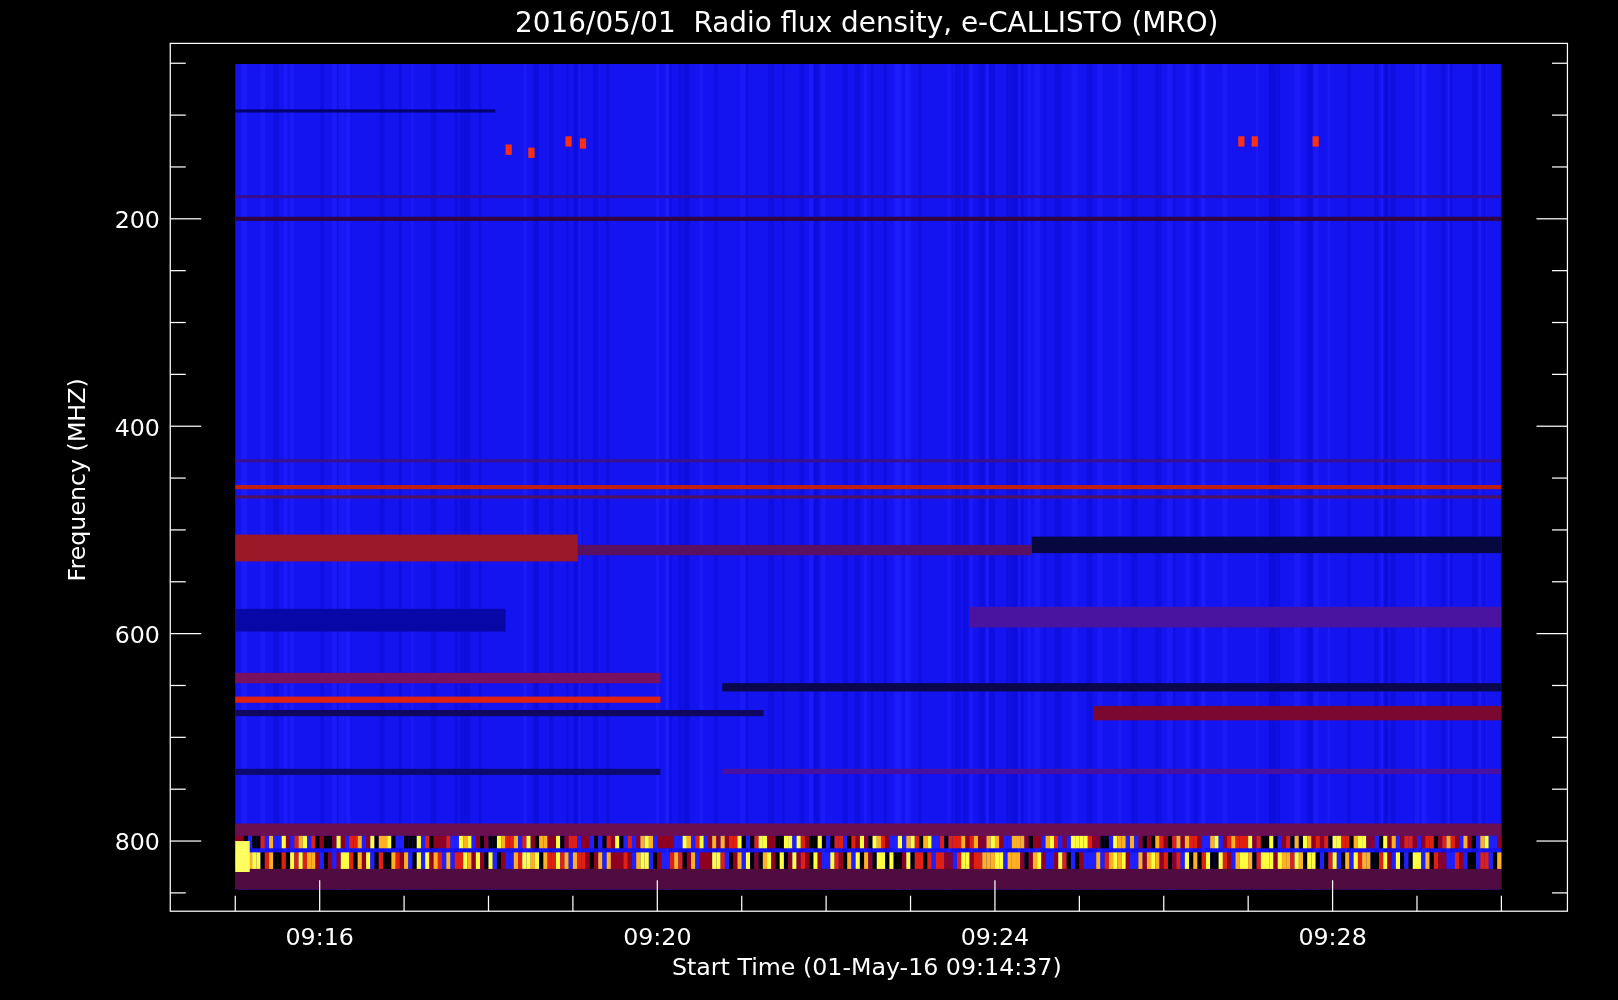 The image size is (1618, 1000). What do you see at coordinates (867, 23) in the screenshot?
I see `chart-title: 2016/05/01 Radio flux density, e-CALLISTO (MRO)` at bounding box center [867, 23].